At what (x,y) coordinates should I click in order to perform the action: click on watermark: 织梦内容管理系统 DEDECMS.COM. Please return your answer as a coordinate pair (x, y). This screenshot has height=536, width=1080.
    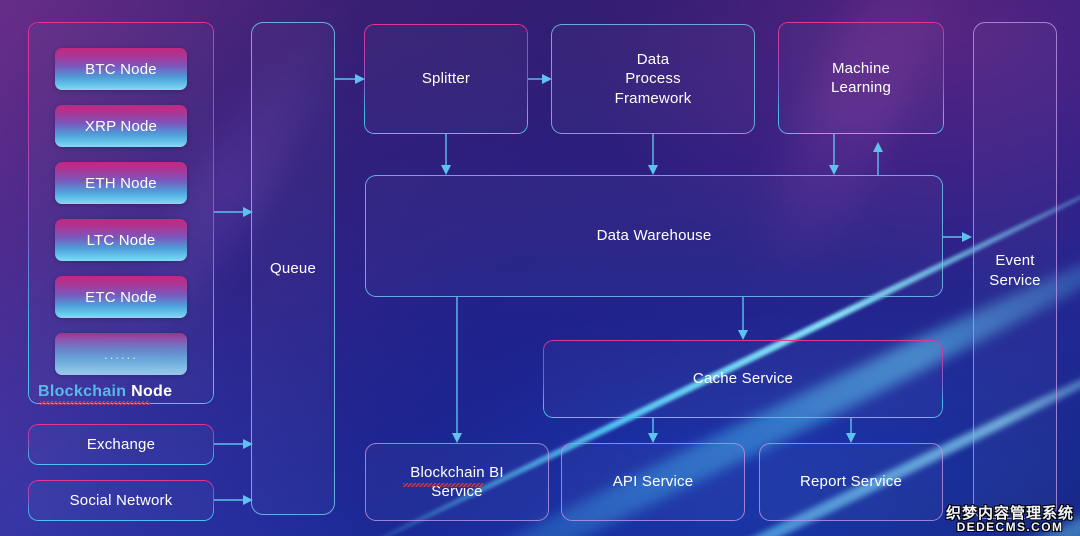
    Looking at the image, I should click on (1009, 519).